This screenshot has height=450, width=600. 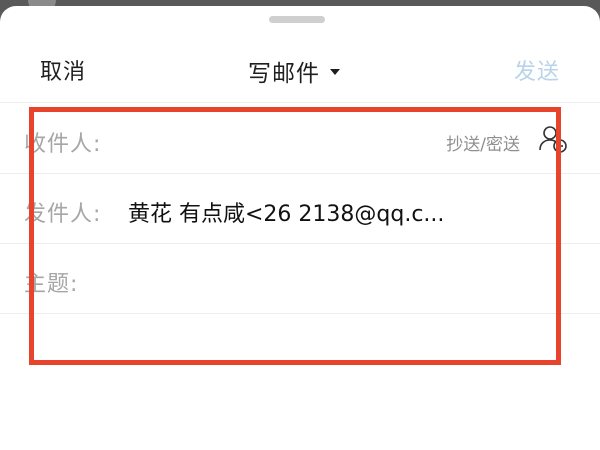 What do you see at coordinates (63, 70) in the screenshot?
I see `cancel-button: 取消` at bounding box center [63, 70].